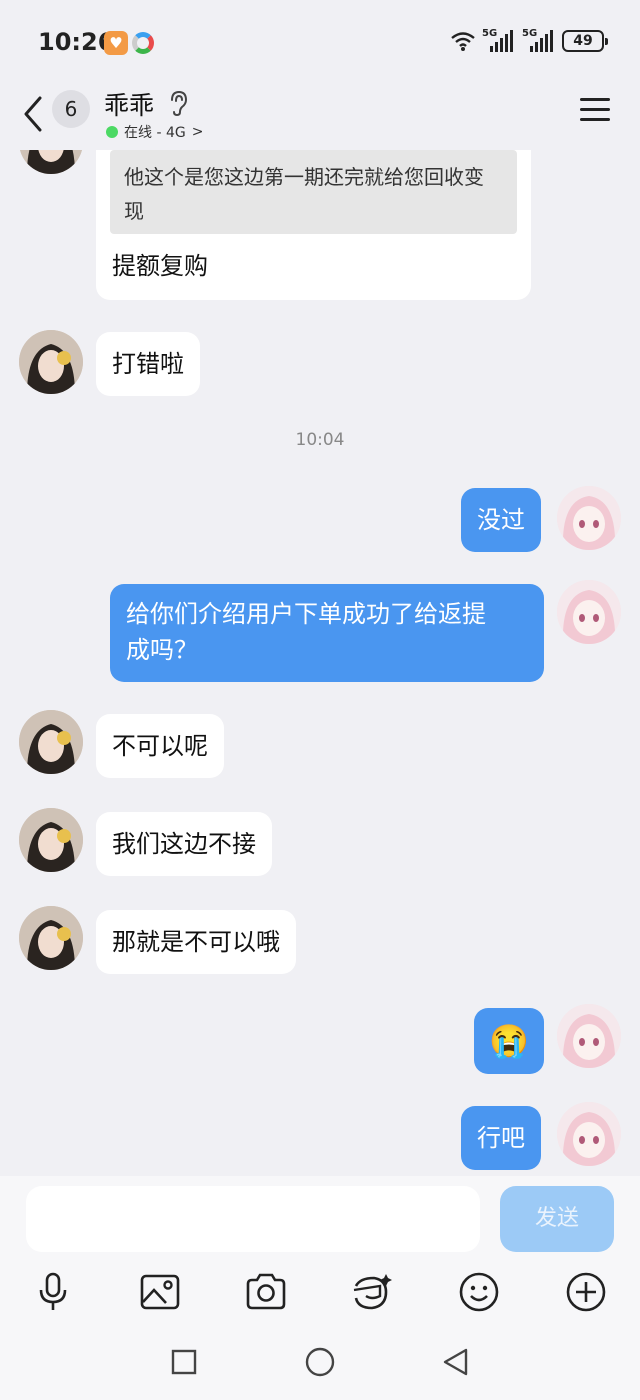  I want to click on quoted-message: 他这个是您这边第一期还完就给您回收变现, so click(313, 192).